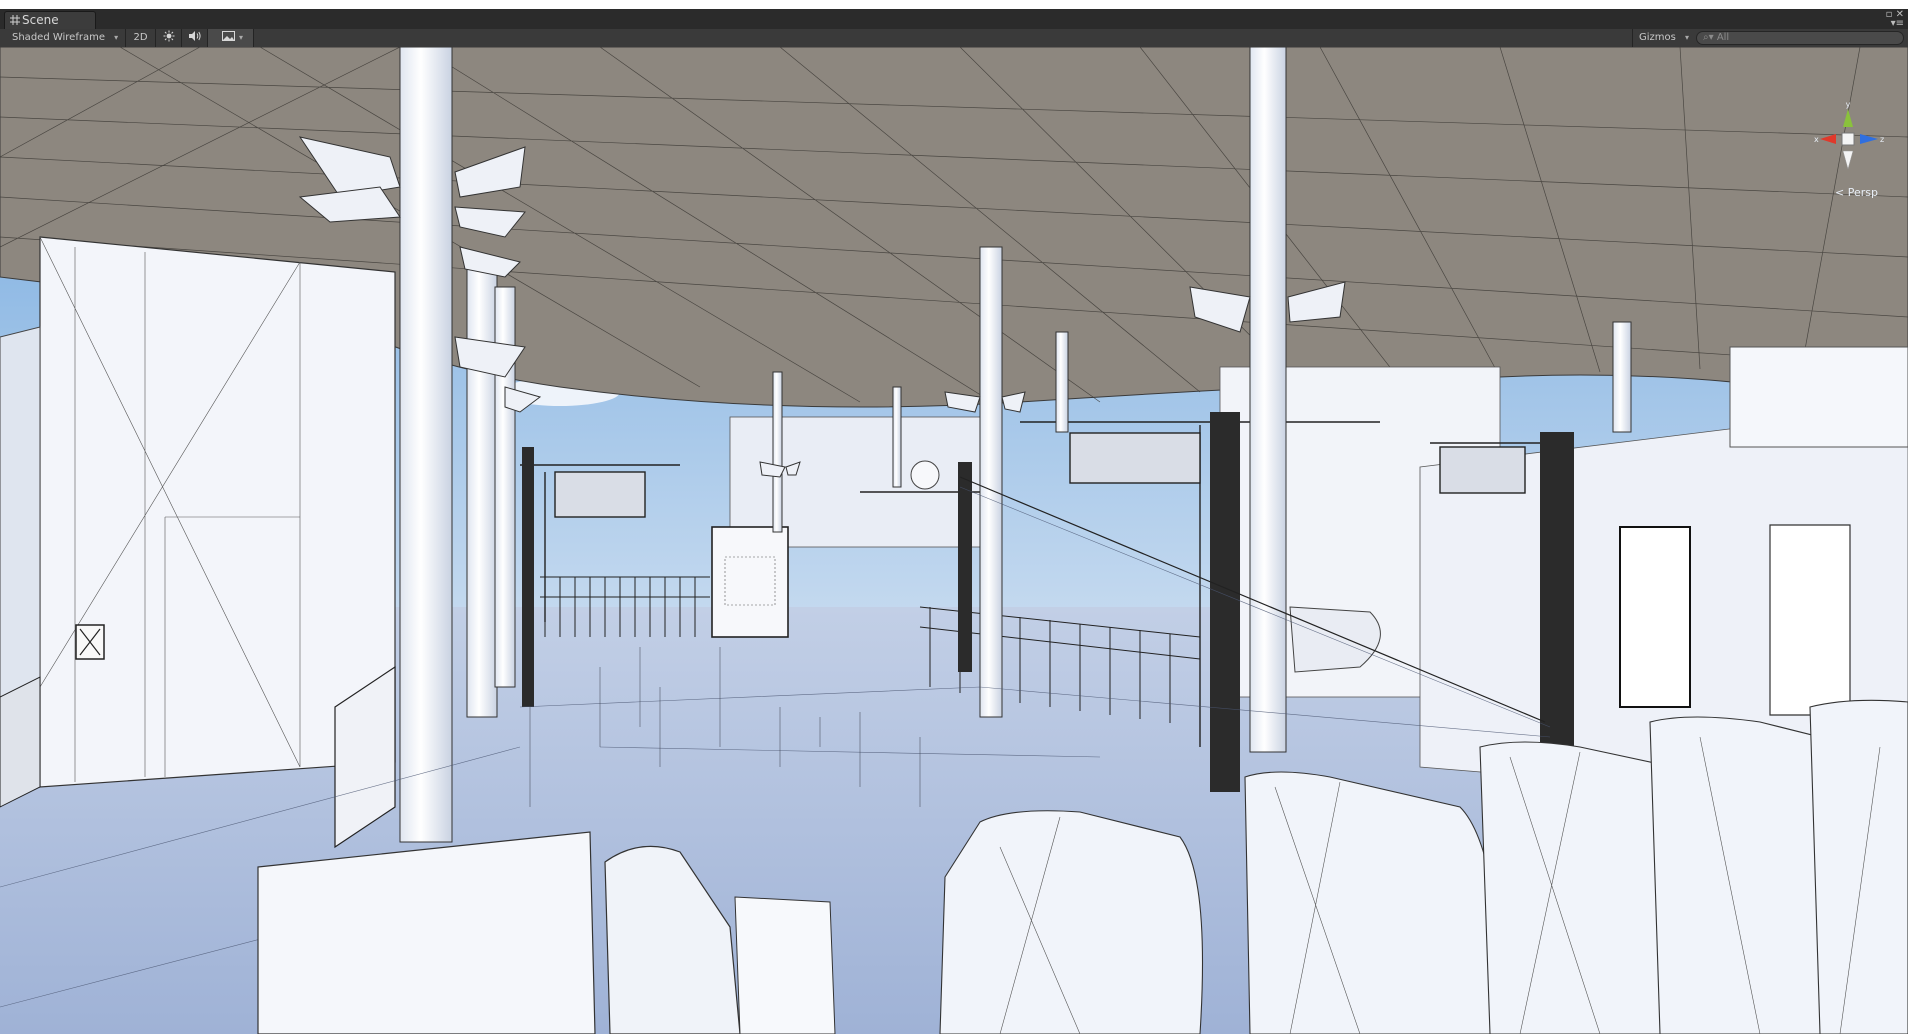 The width and height of the screenshot is (1908, 1034). I want to click on 2d-toggle-button: 2D, so click(141, 38).